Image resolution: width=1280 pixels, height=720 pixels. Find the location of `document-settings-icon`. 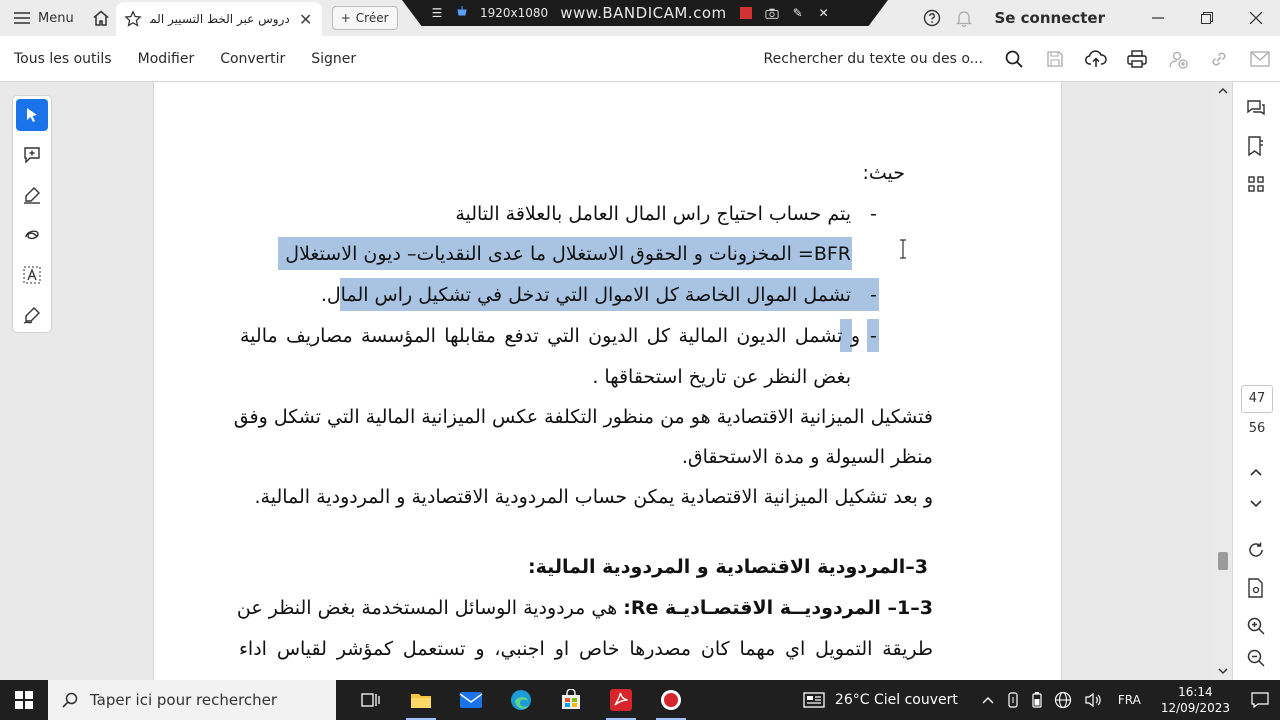

document-settings-icon is located at coordinates (1255, 588).